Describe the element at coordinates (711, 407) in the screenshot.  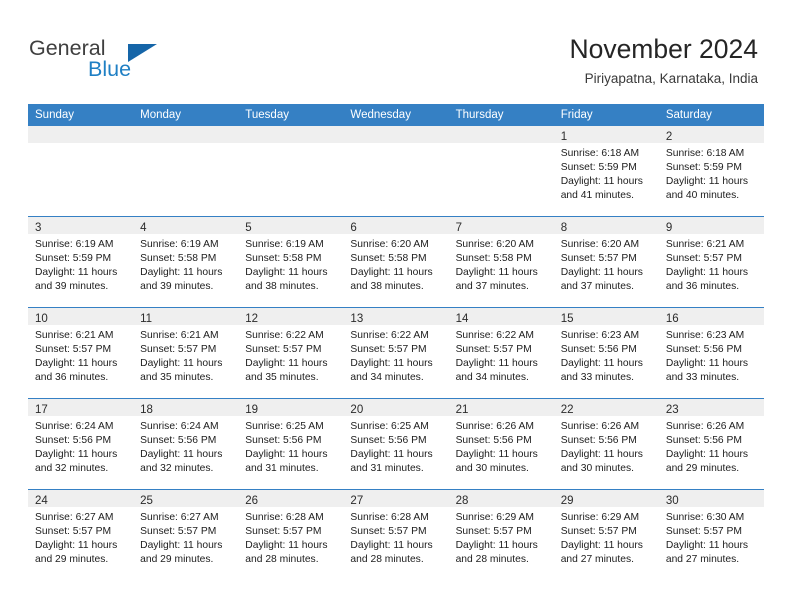
I see `day-number-band: 23` at that location.